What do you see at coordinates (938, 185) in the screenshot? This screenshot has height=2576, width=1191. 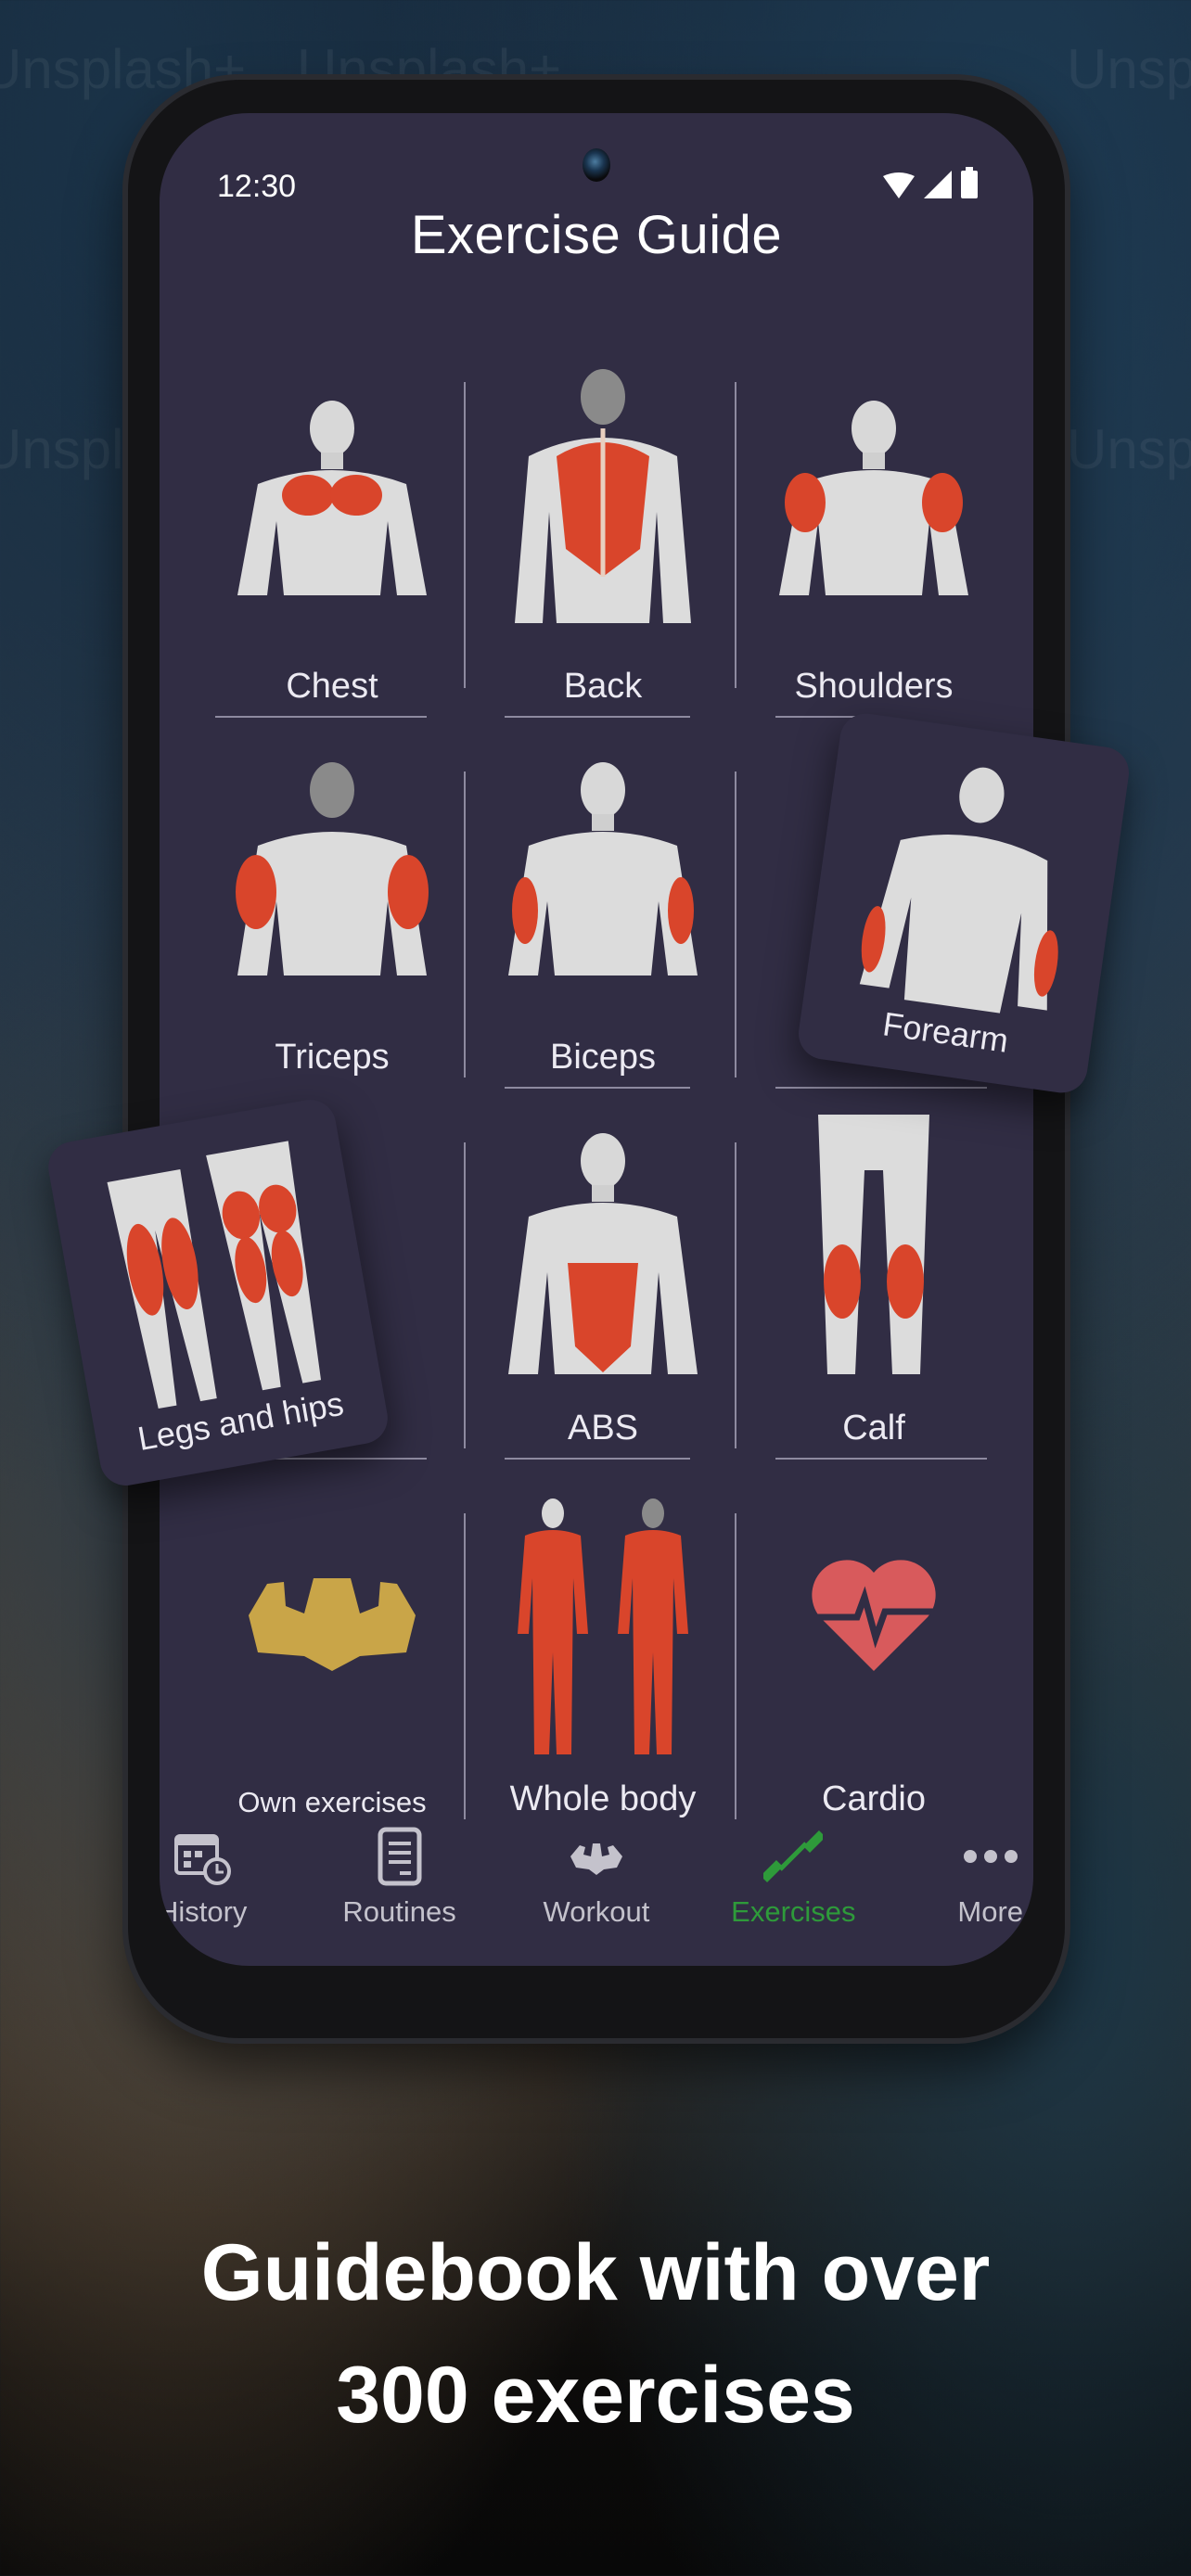 I see `signal-icon` at bounding box center [938, 185].